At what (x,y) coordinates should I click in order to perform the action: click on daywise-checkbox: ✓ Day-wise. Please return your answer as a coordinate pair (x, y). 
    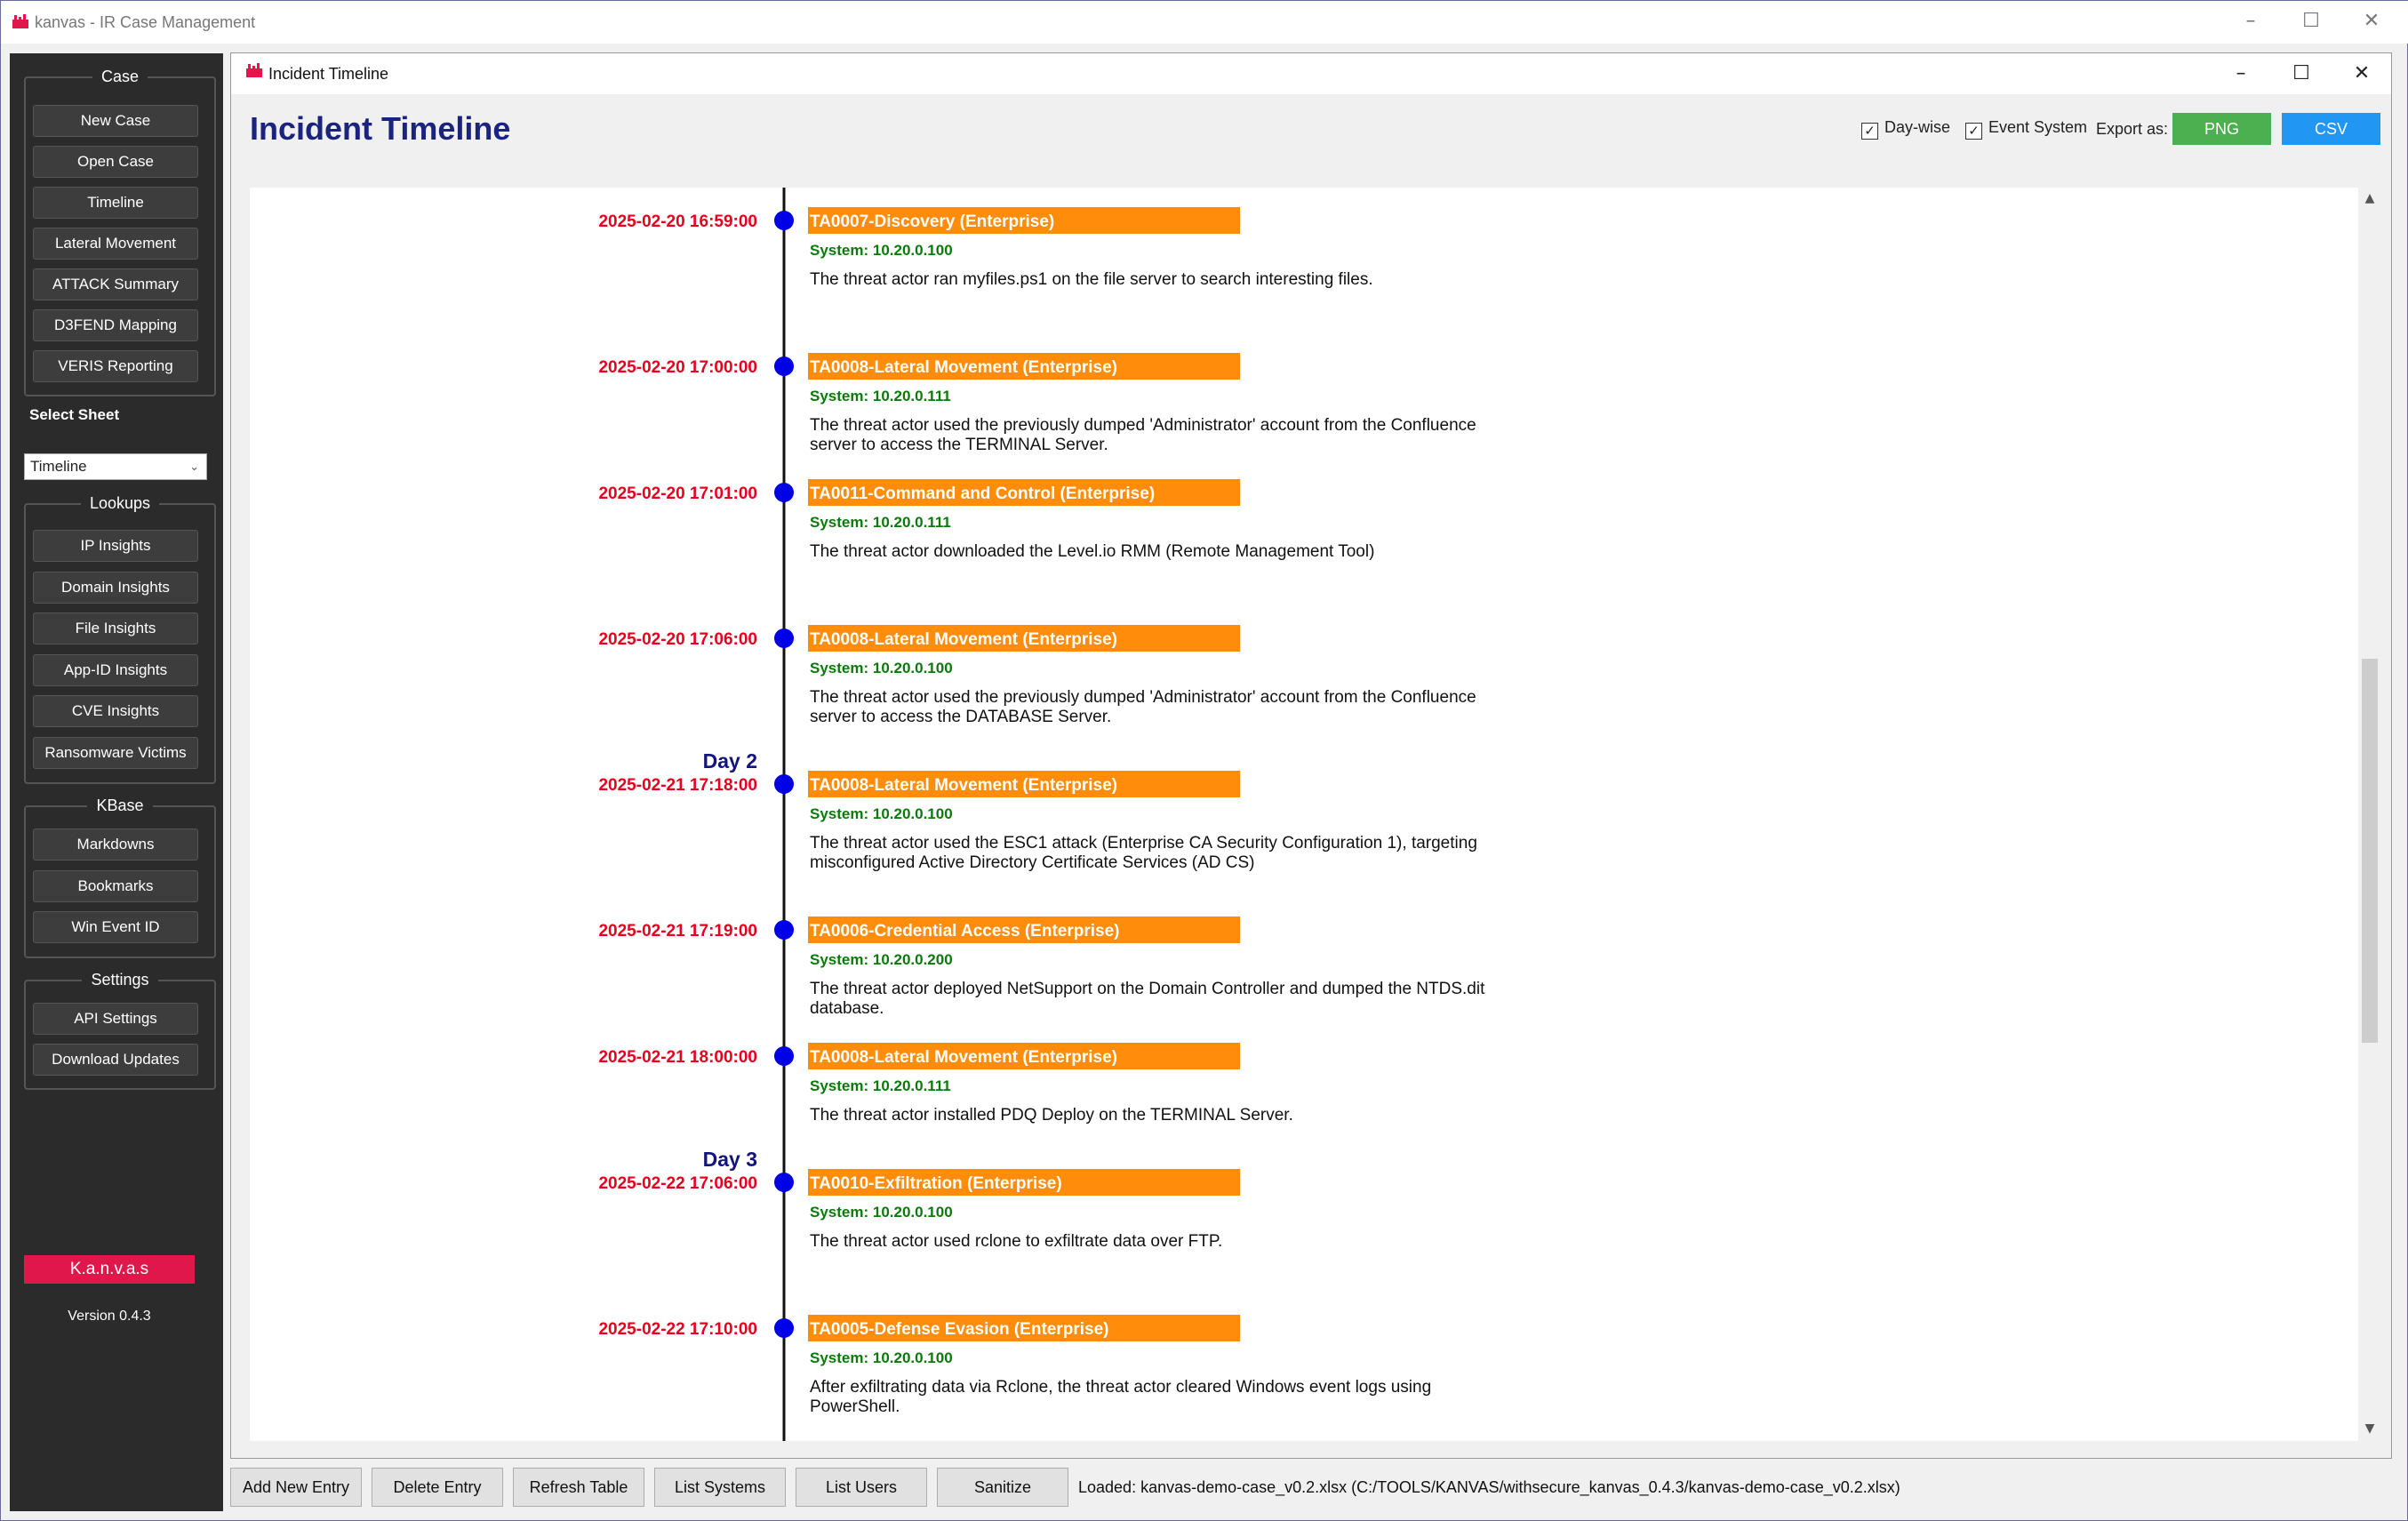
    Looking at the image, I should click on (1905, 129).